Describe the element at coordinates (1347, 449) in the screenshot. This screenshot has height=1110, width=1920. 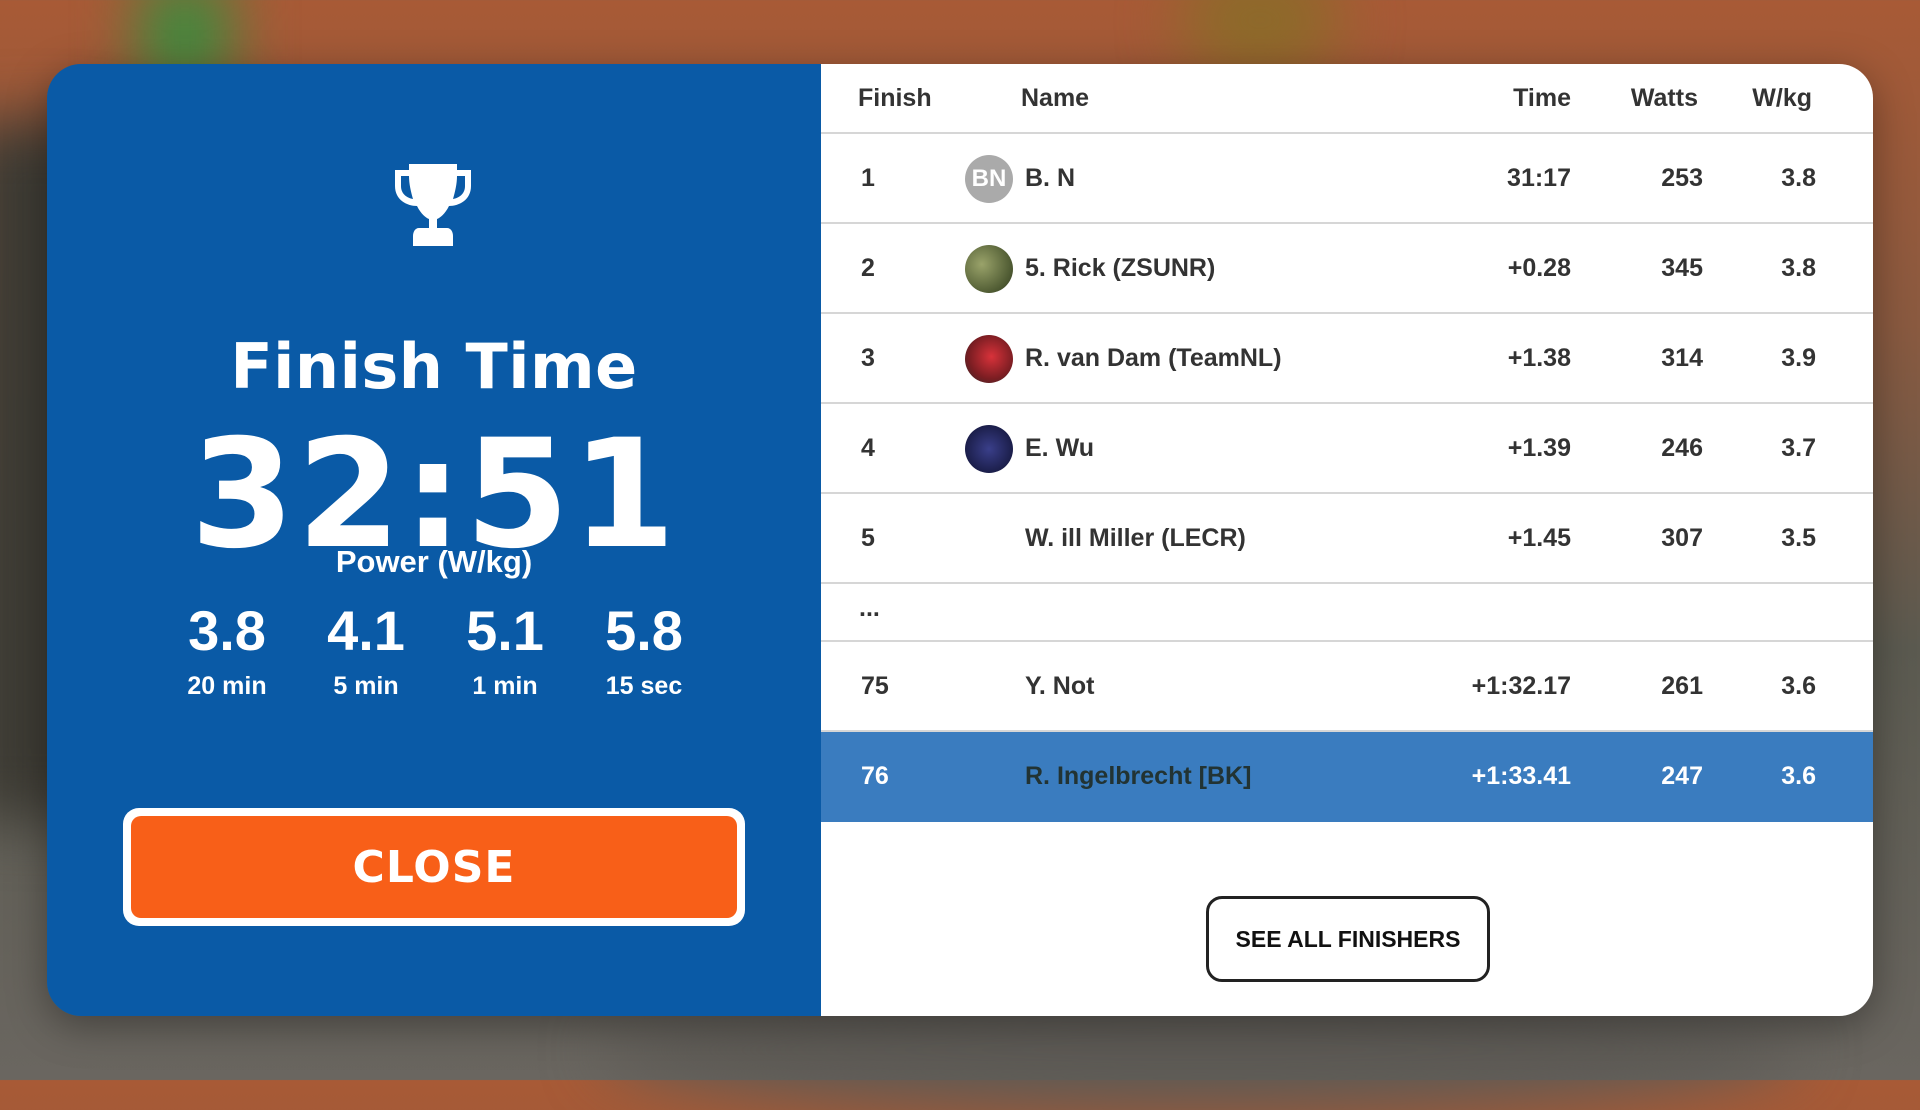
I see `table-row: 4 E. Wu +1.39 246 3.7` at that location.